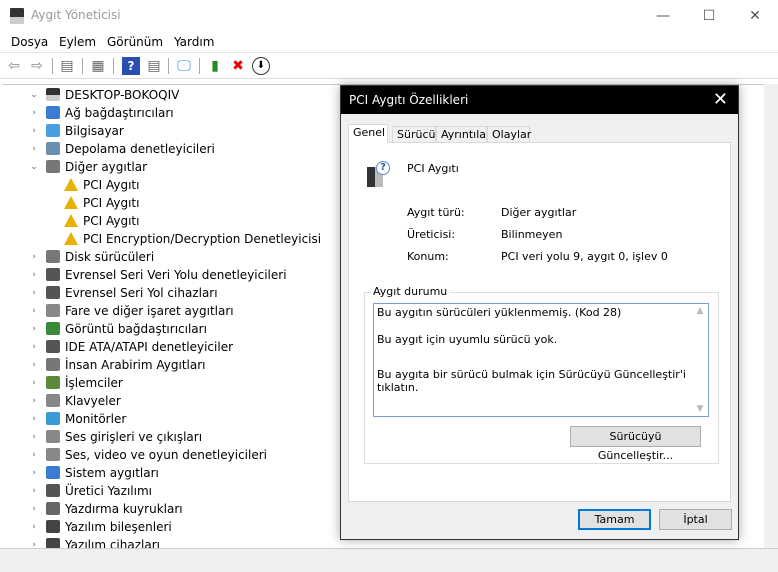  Describe the element at coordinates (663, 16) in the screenshot. I see `minimize-button: —` at that location.